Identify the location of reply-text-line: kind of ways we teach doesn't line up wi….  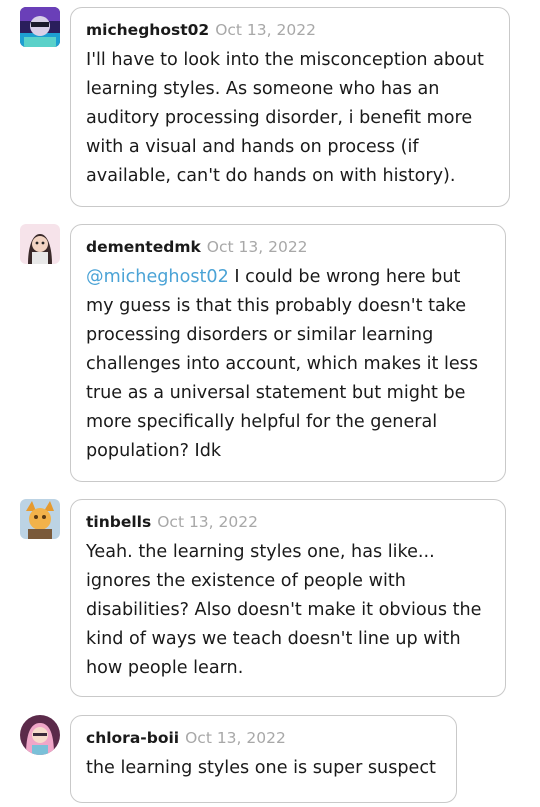
(273, 639).